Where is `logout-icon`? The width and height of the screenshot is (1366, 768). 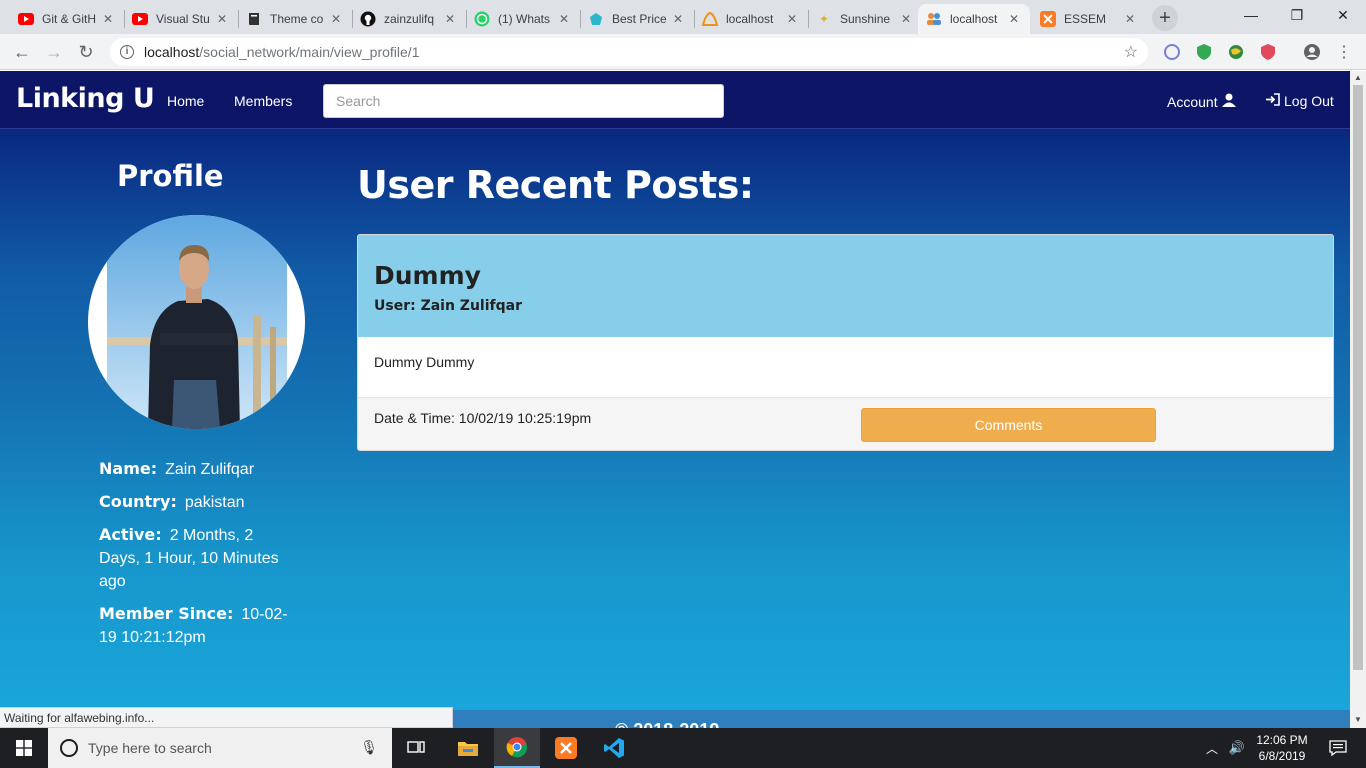
logout-icon is located at coordinates (1272, 101).